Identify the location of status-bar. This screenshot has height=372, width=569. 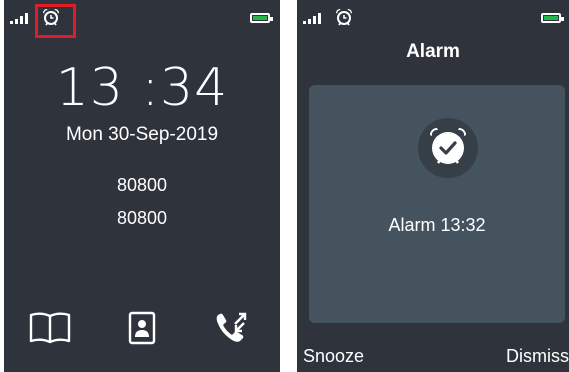
(433, 17).